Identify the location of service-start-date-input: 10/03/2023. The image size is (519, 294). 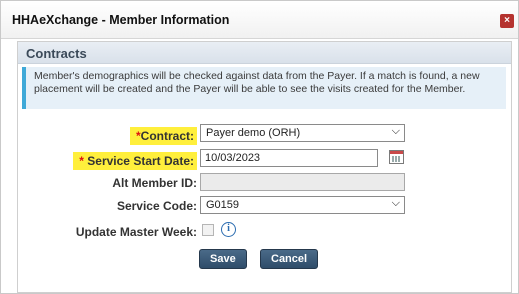
(289, 158).